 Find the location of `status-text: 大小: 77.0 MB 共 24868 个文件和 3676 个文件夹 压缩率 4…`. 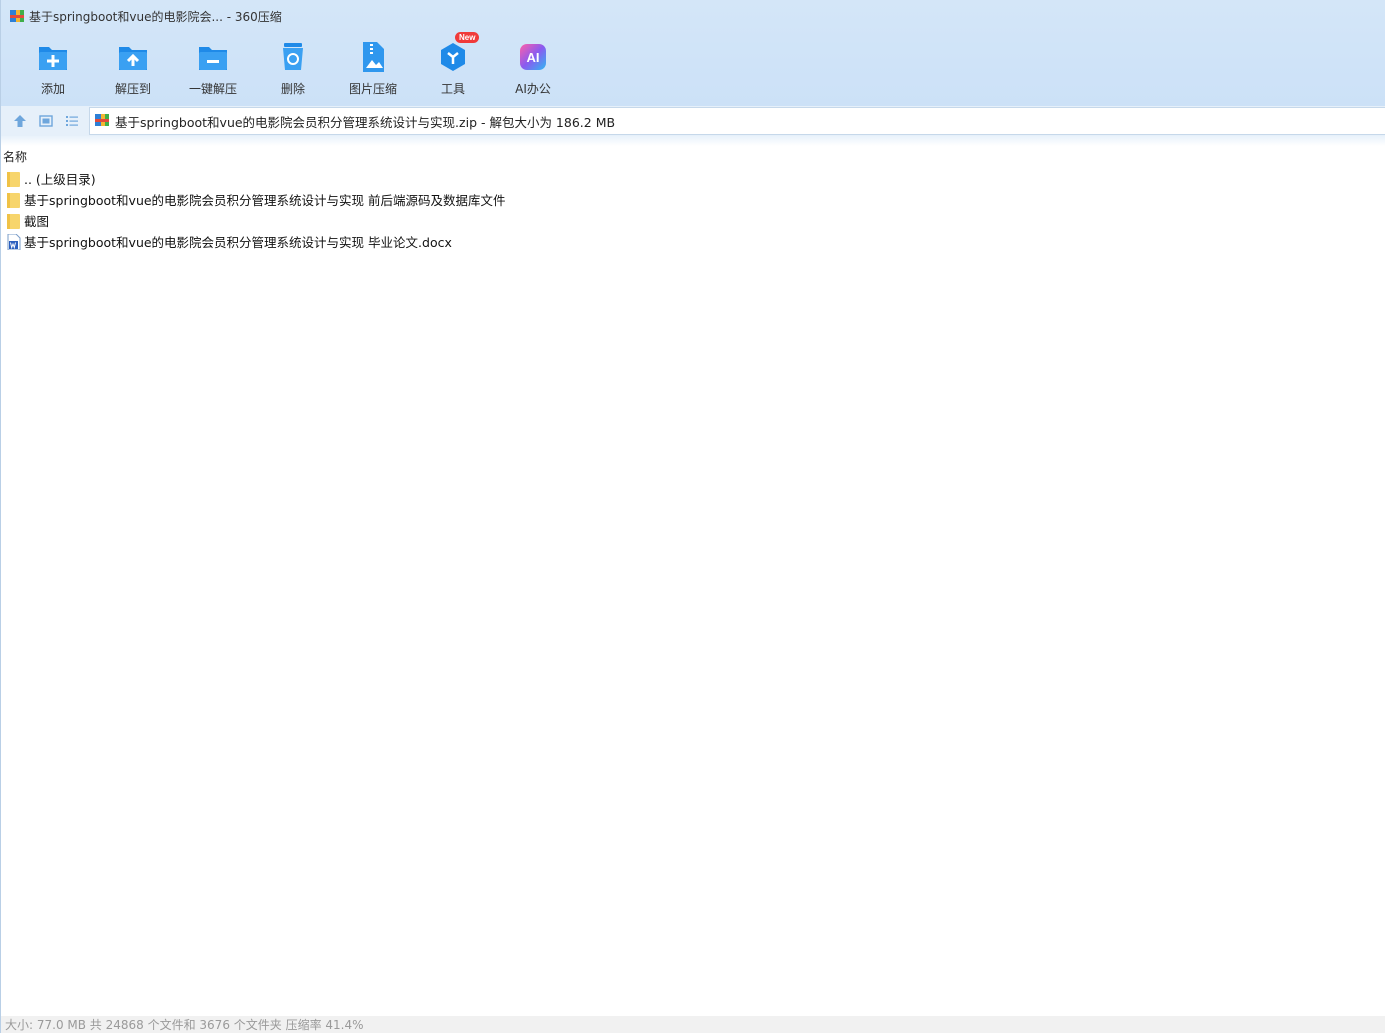

status-text: 大小: 77.0 MB 共 24868 个文件和 3676 个文件夹 压缩率 4… is located at coordinates (184, 1025).